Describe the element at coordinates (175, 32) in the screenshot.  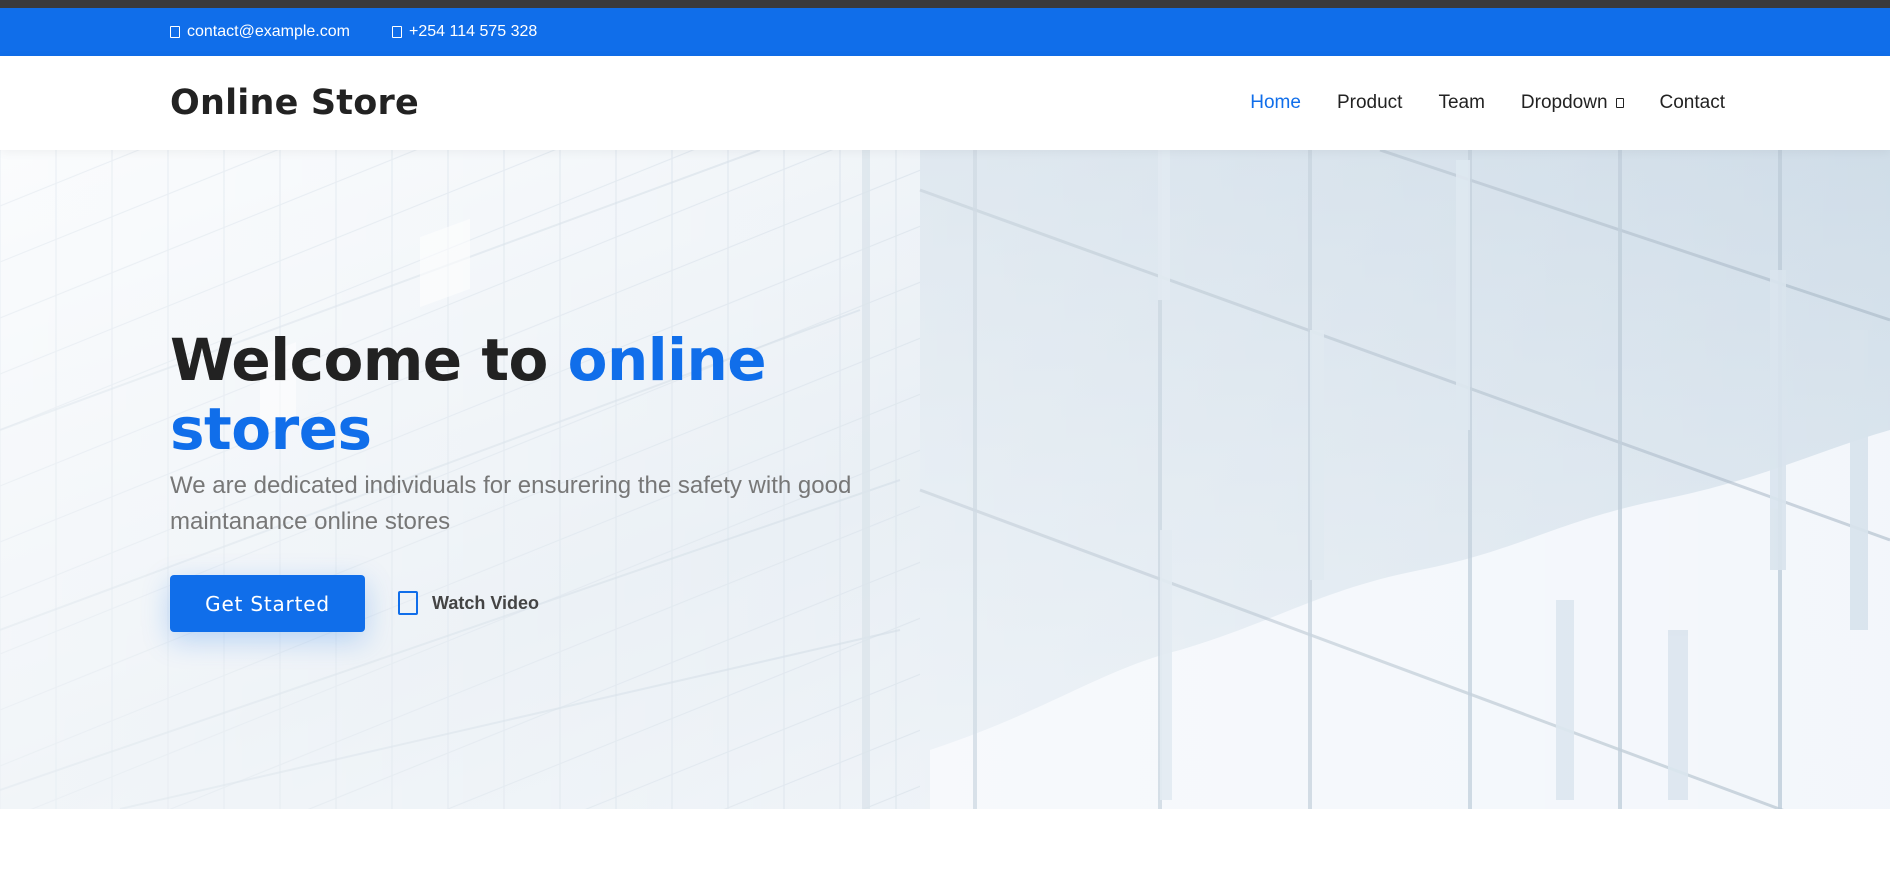
I see `envelope-icon` at that location.